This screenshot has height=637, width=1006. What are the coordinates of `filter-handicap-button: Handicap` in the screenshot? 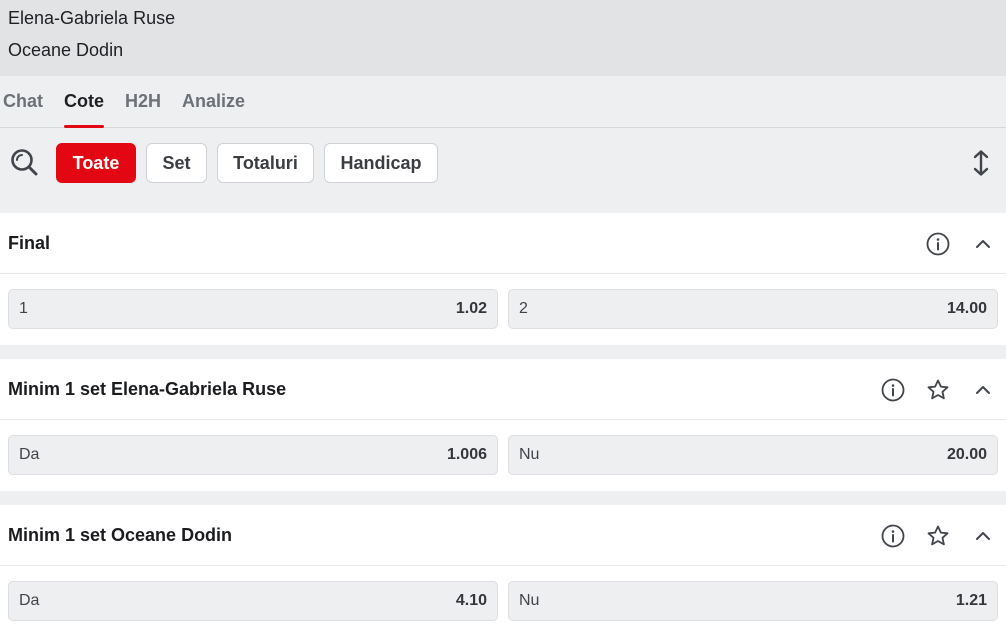 It's located at (381, 163).